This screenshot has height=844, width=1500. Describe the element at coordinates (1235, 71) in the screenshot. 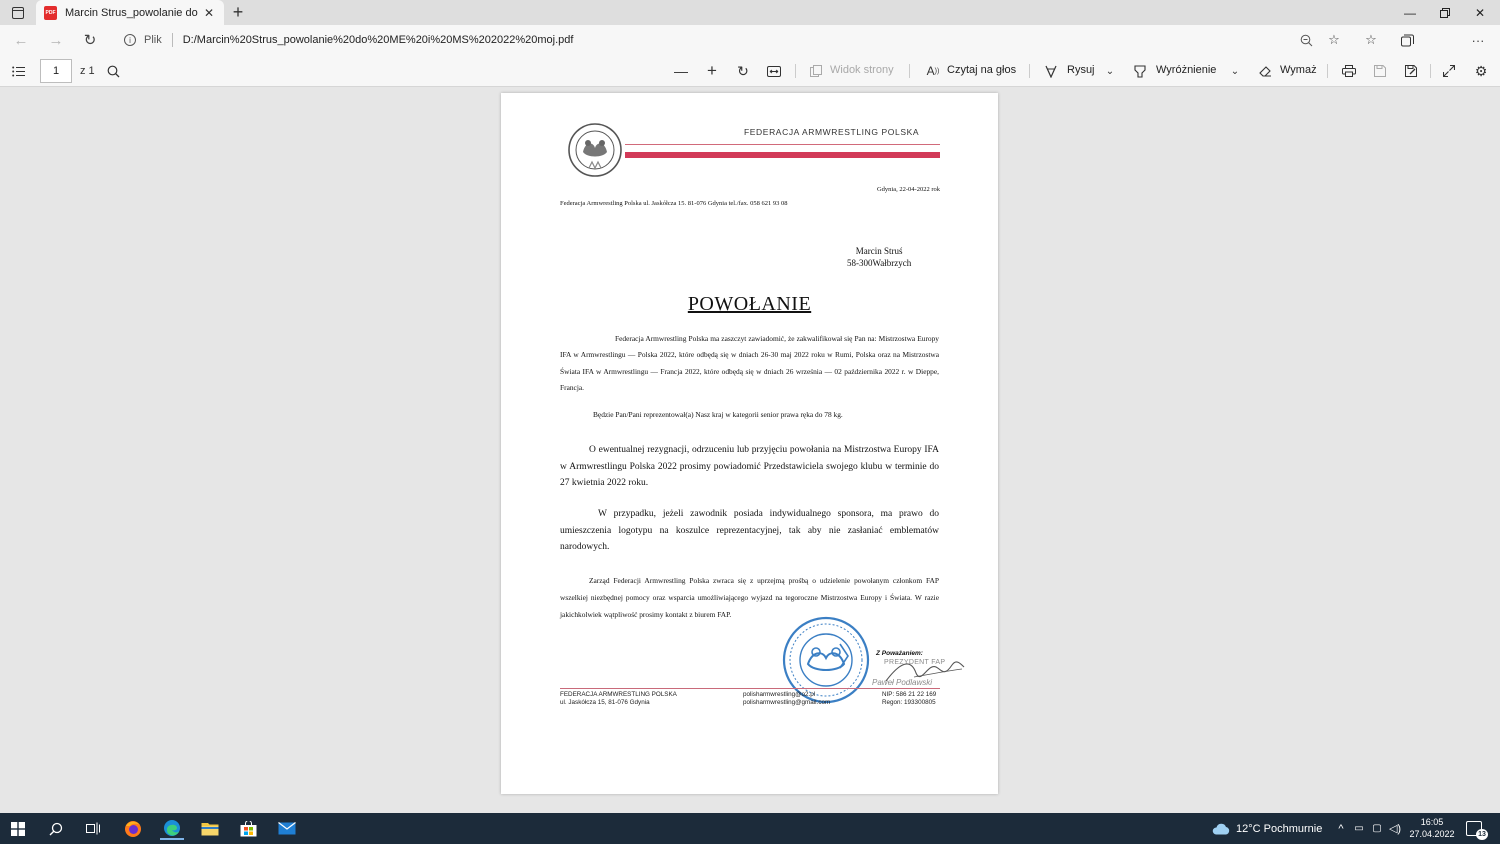

I see `highlight-options-button: ⌄` at that location.